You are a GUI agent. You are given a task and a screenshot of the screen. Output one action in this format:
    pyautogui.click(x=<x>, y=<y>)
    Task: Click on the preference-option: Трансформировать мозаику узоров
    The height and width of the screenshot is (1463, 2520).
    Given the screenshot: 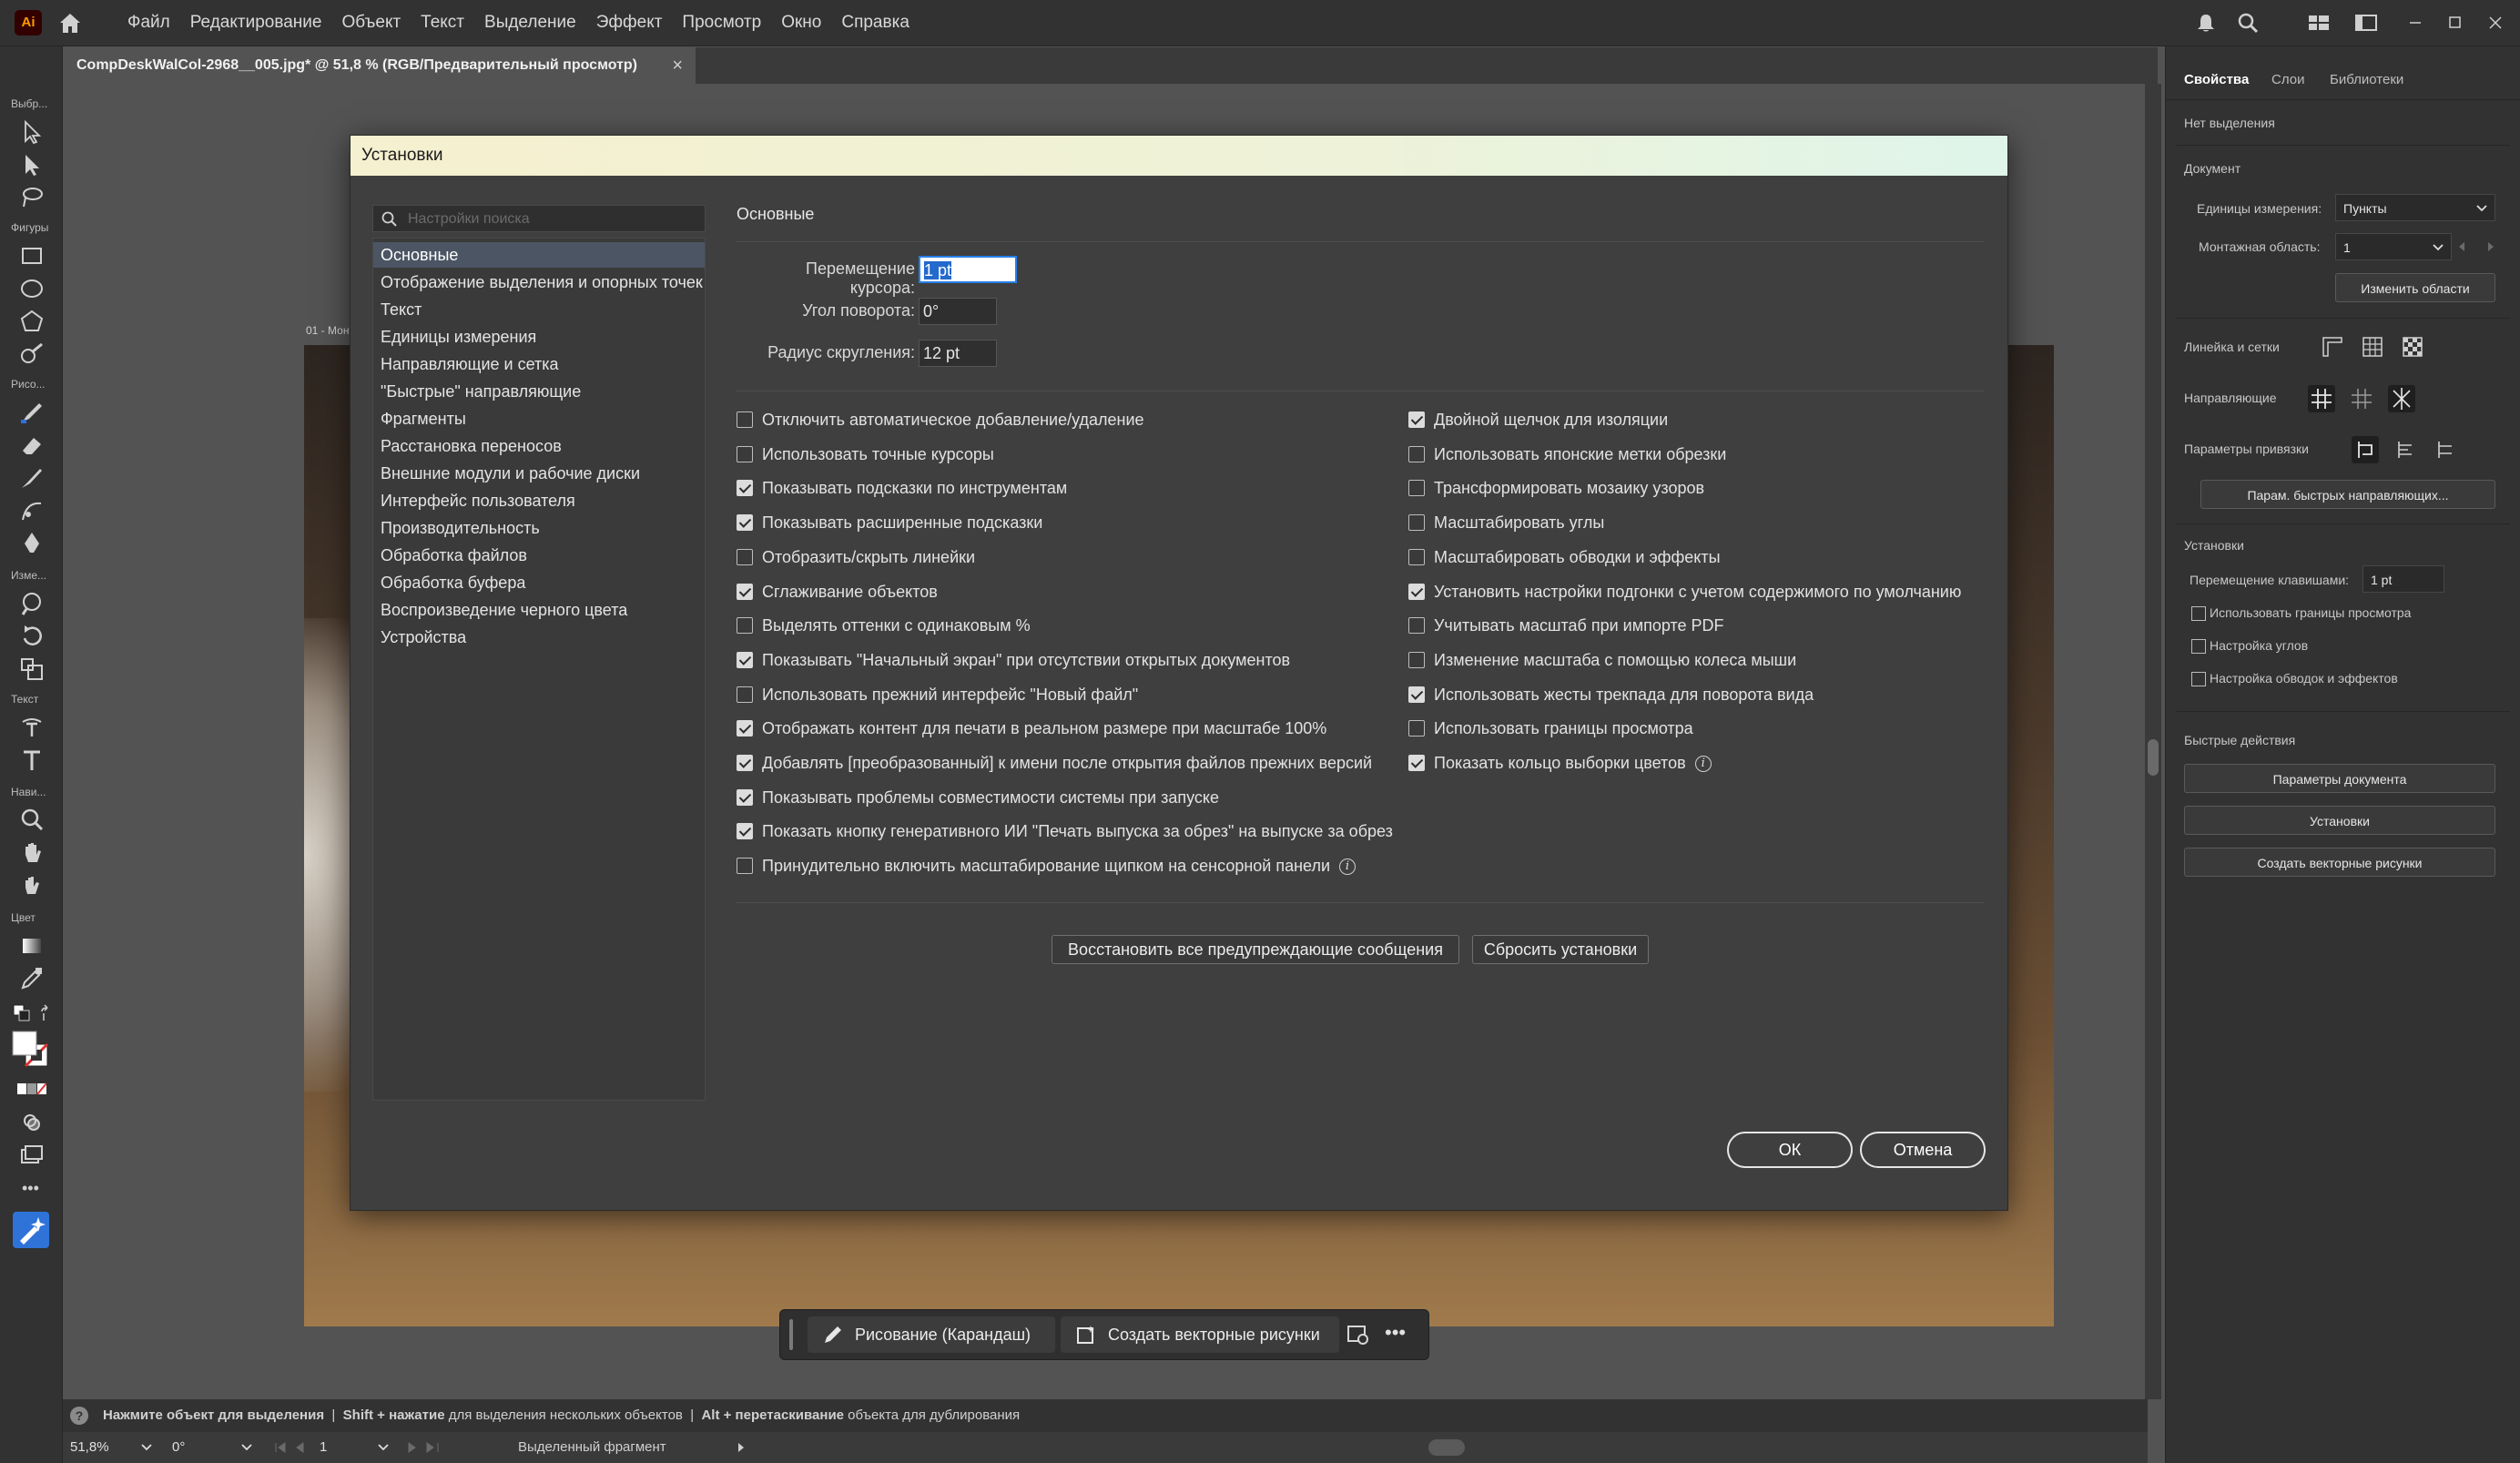 What is the action you would take?
    pyautogui.click(x=1556, y=488)
    